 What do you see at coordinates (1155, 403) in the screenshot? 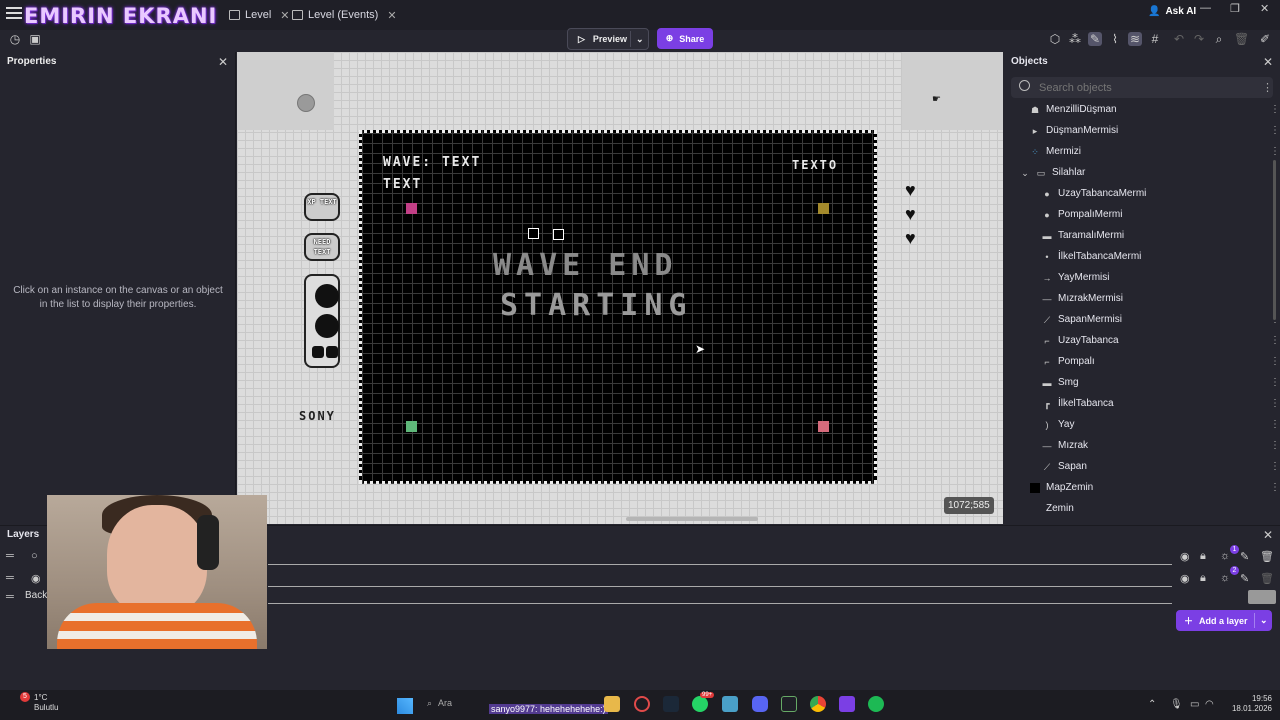
I see `list-item: ┏ İlkelTabanca ⋮` at bounding box center [1155, 403].